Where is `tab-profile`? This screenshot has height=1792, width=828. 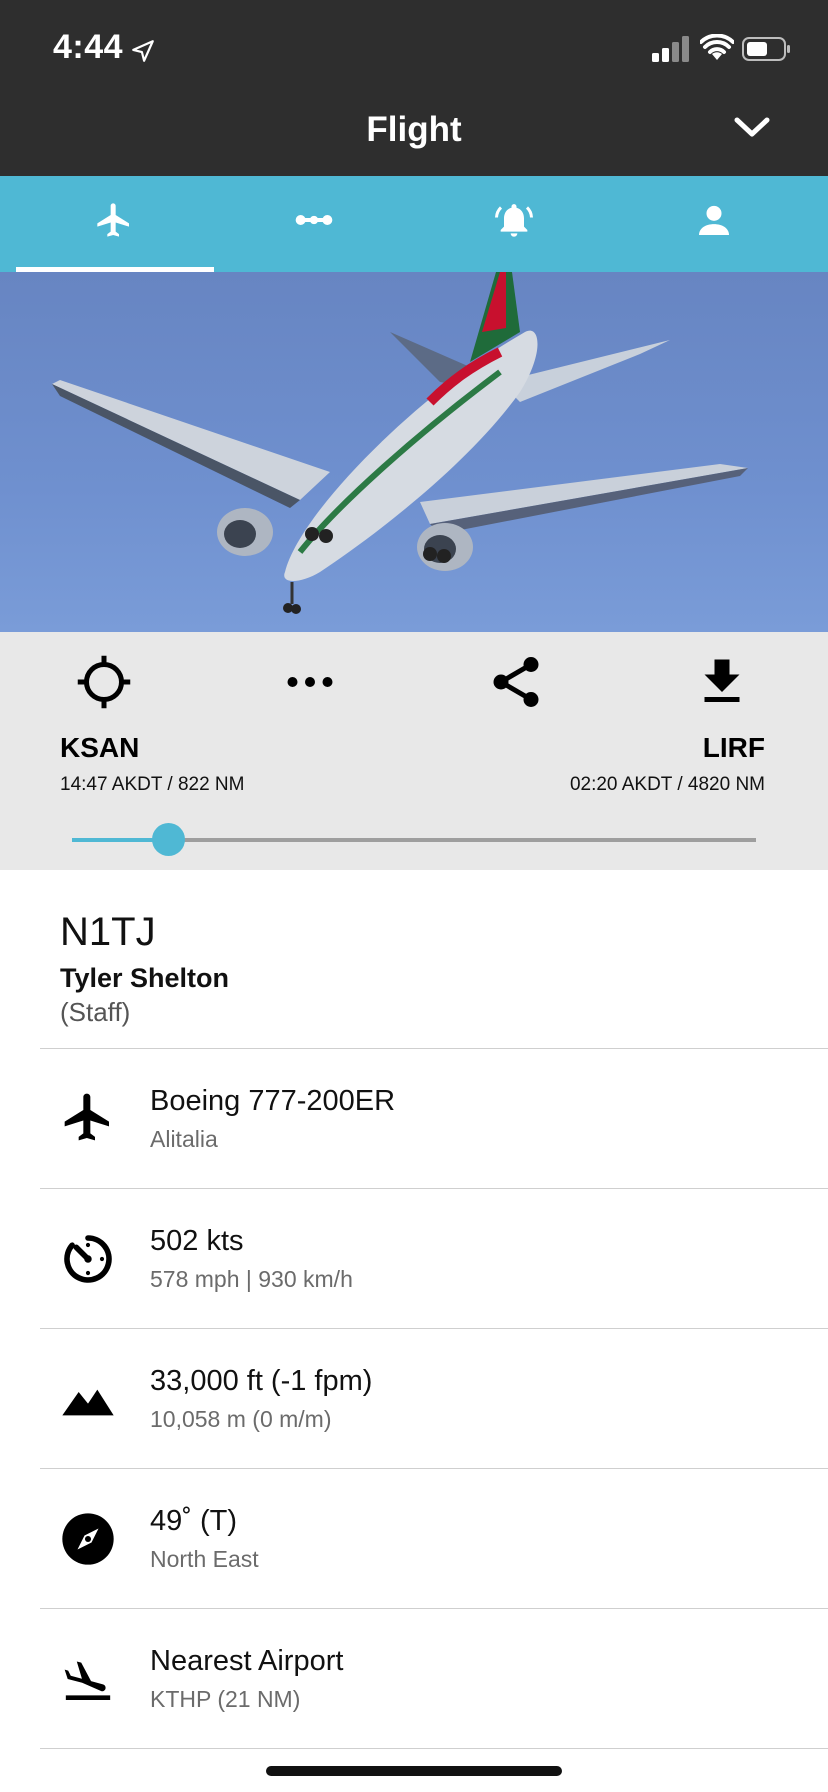 tab-profile is located at coordinates (714, 224).